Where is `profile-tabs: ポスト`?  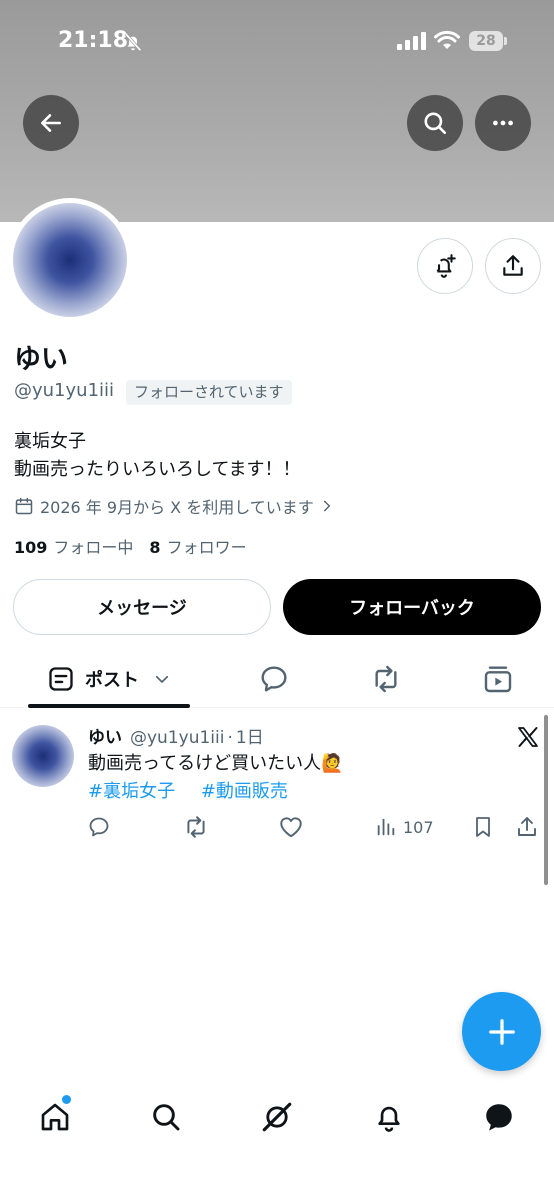
profile-tabs: ポスト is located at coordinates (277, 679).